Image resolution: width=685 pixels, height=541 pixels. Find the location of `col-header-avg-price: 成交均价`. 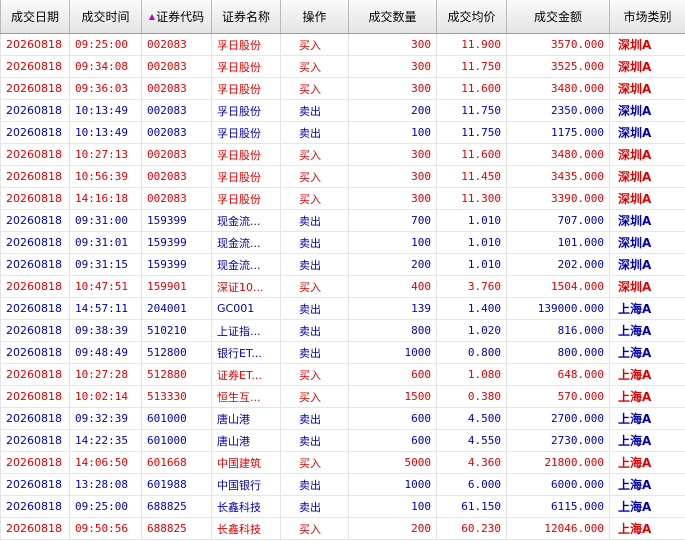

col-header-avg-price: 成交均价 is located at coordinates (471, 17).